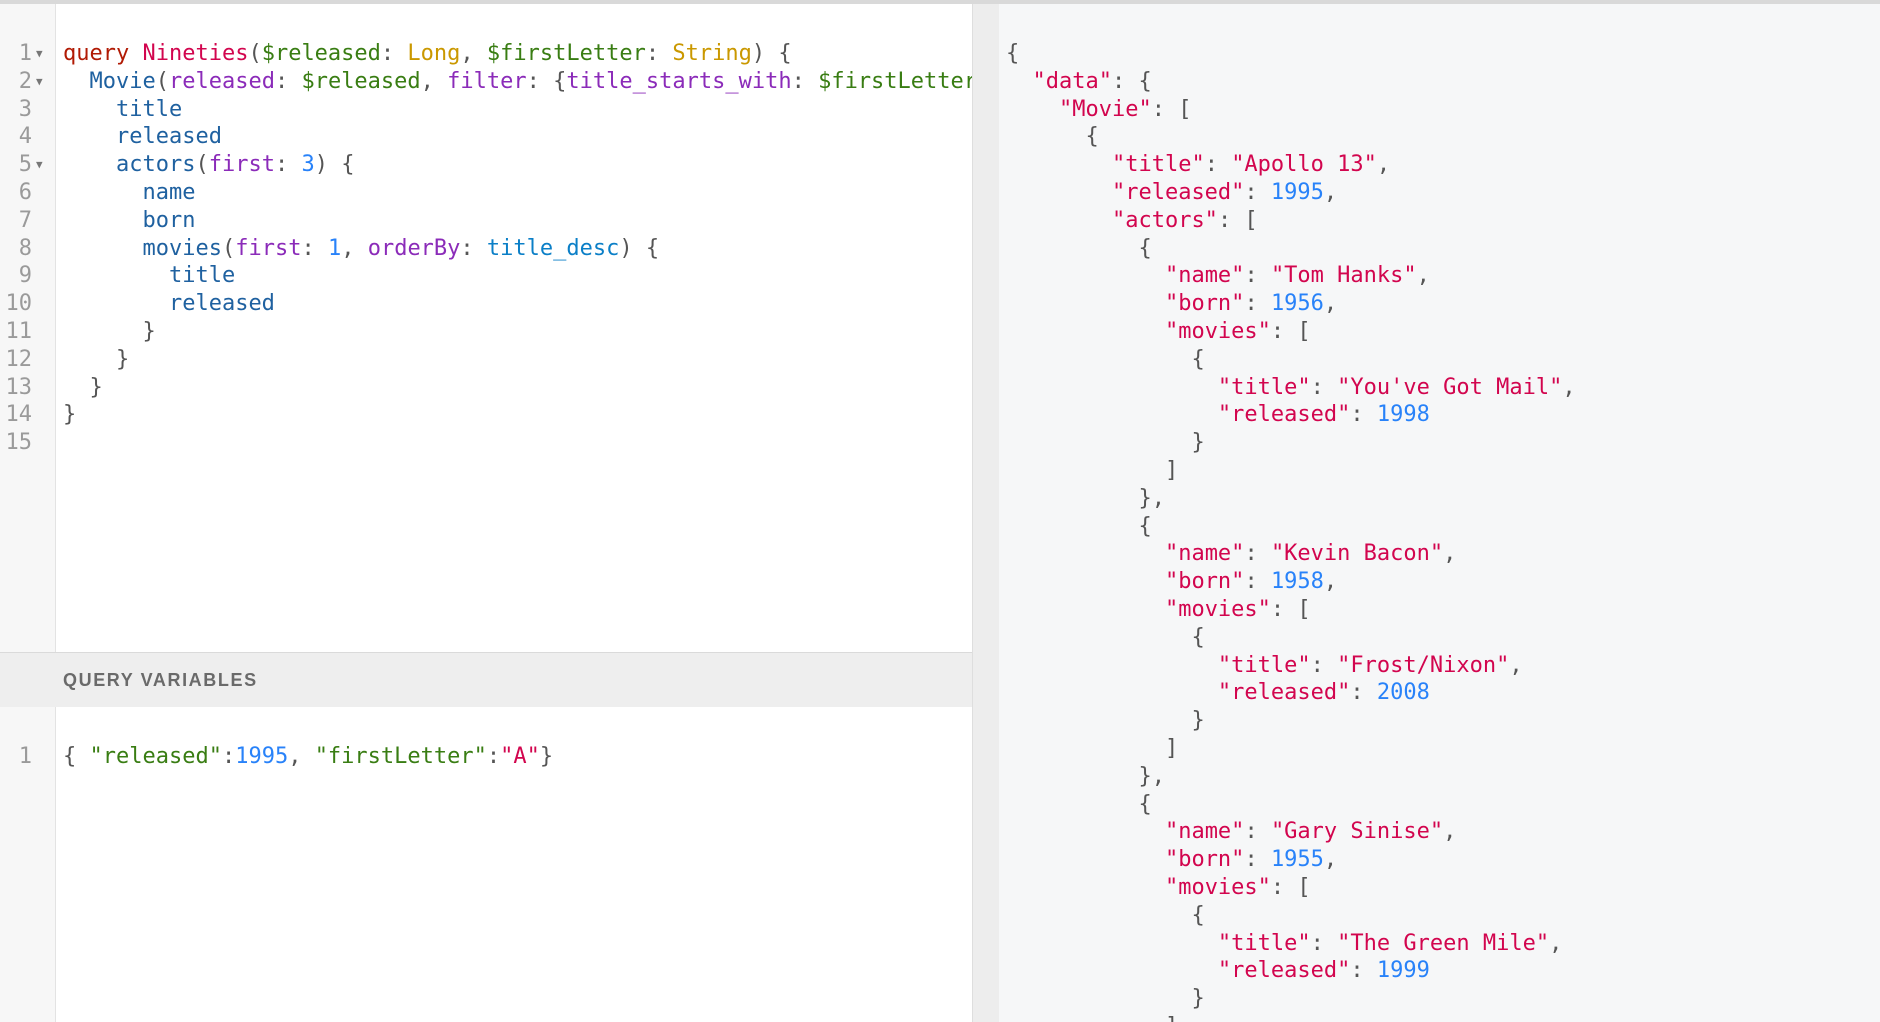 The width and height of the screenshot is (1880, 1022). I want to click on json-punctuation: ], so click(1171, 1018).